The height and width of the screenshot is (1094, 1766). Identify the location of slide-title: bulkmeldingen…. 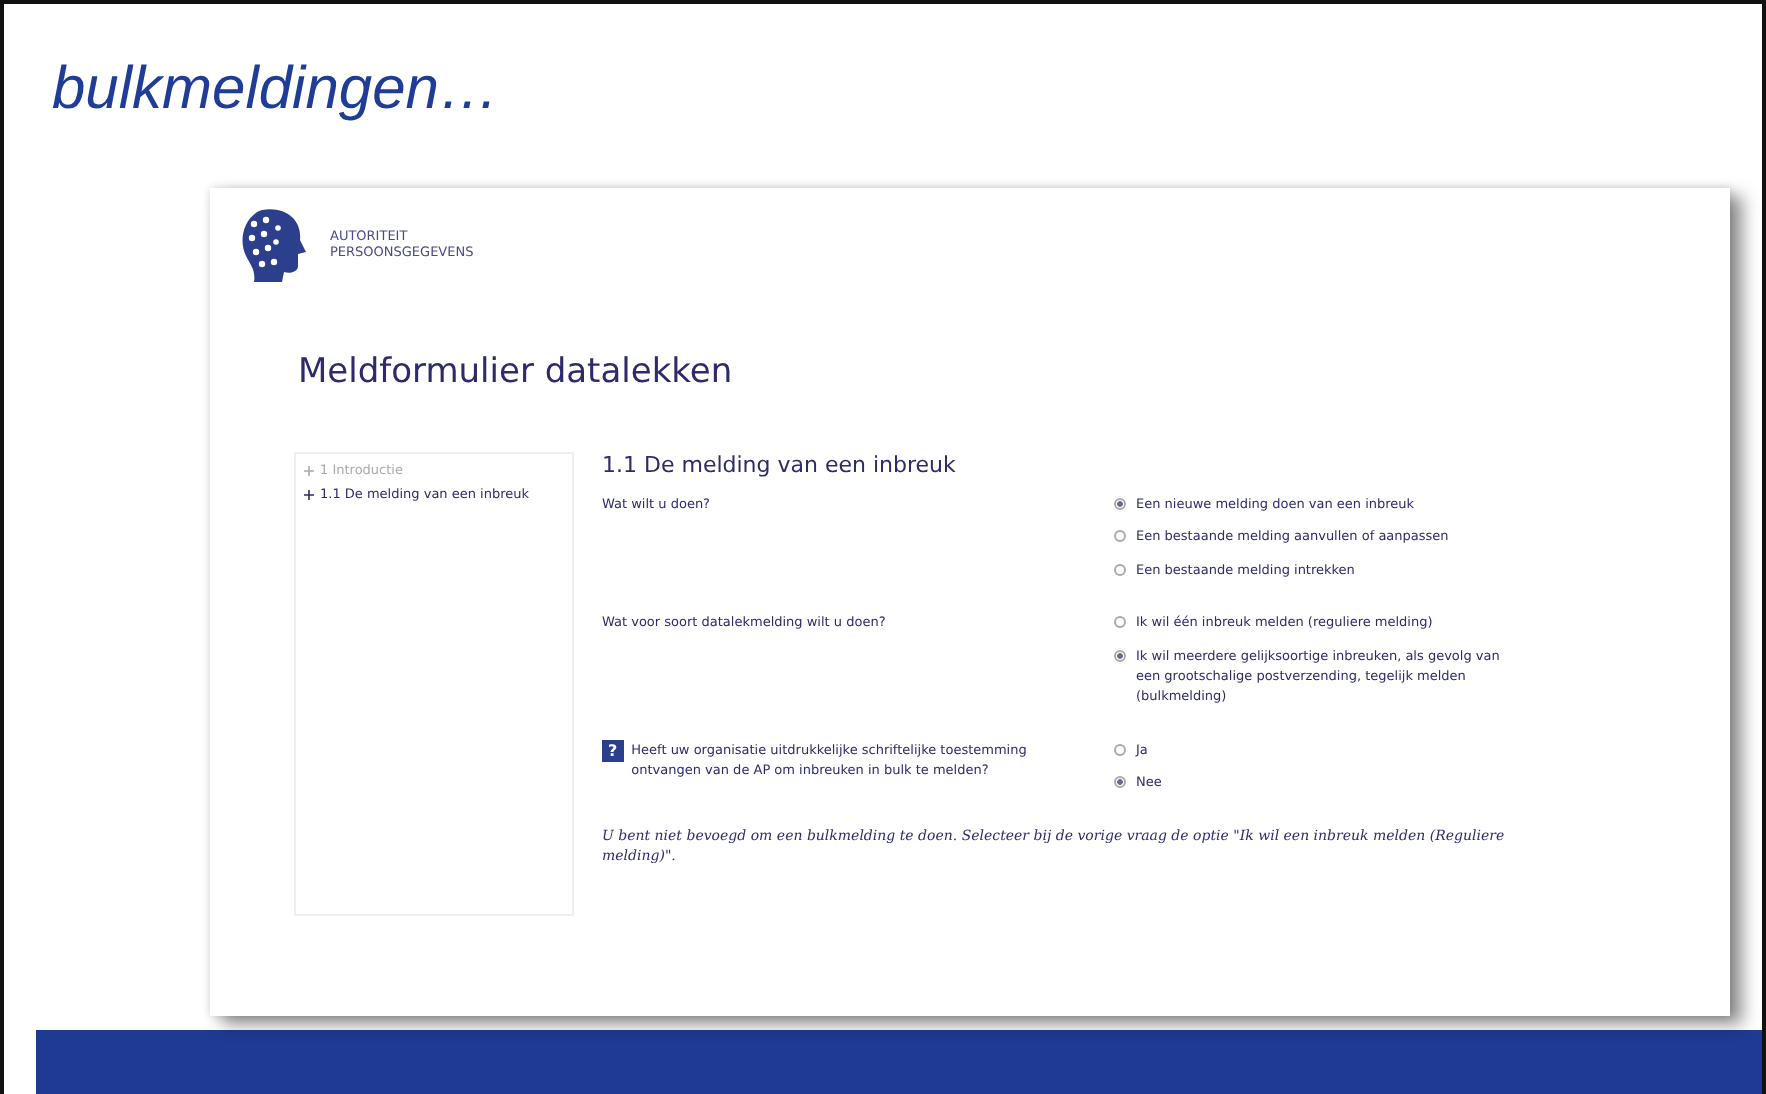
(275, 90).